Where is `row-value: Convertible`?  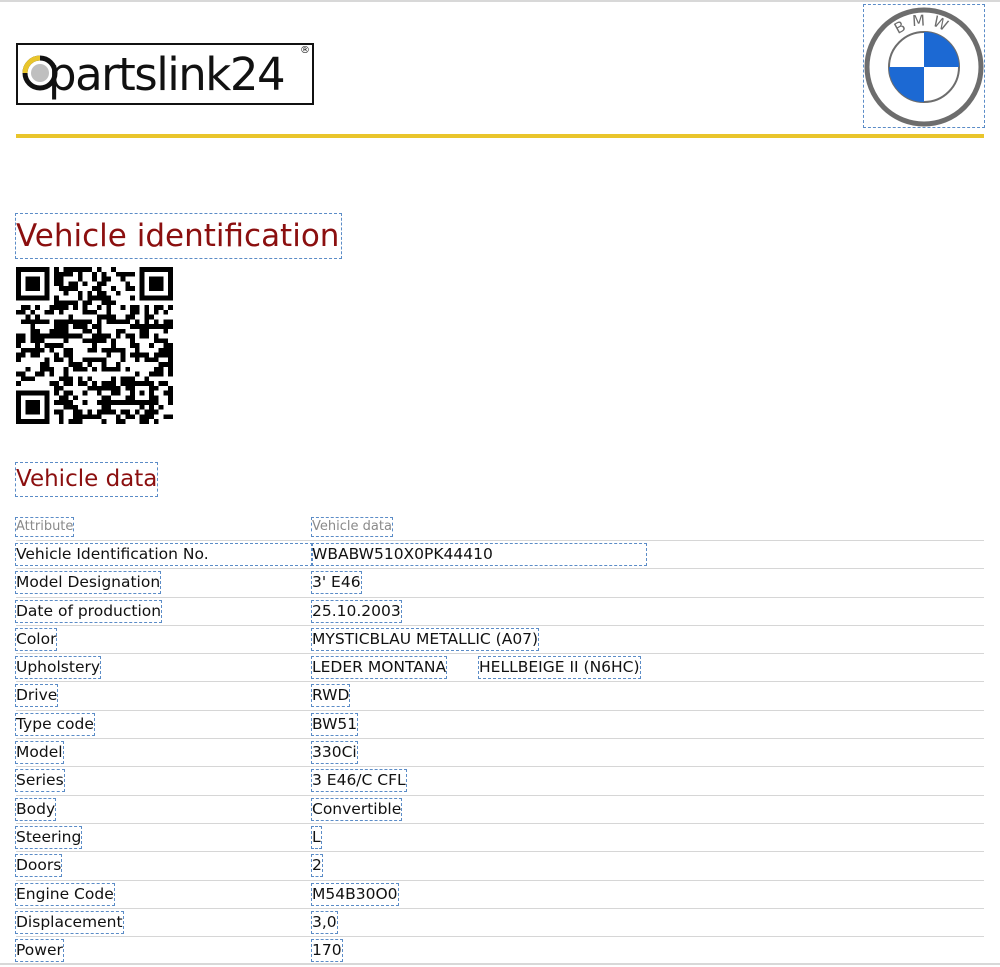
row-value: Convertible is located at coordinates (356, 809).